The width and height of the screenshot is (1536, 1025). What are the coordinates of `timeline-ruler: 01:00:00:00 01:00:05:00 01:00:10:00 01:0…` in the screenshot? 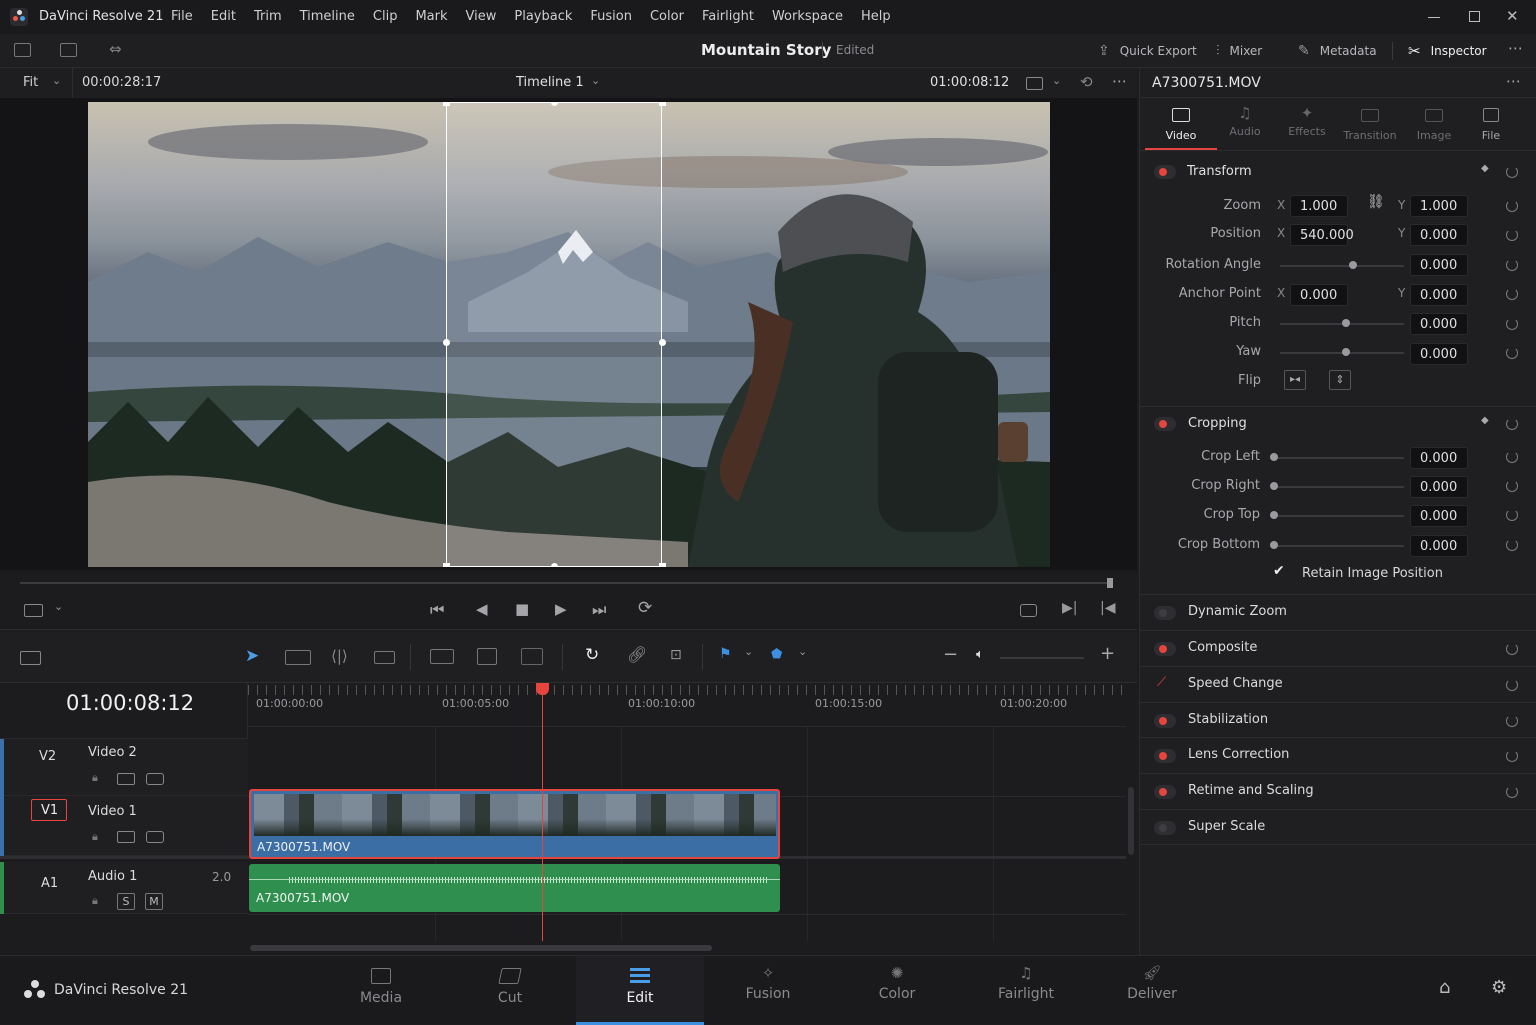 It's located at (687, 705).